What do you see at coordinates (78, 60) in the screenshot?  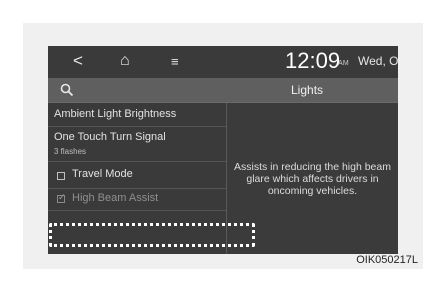 I see `back-icon: <` at bounding box center [78, 60].